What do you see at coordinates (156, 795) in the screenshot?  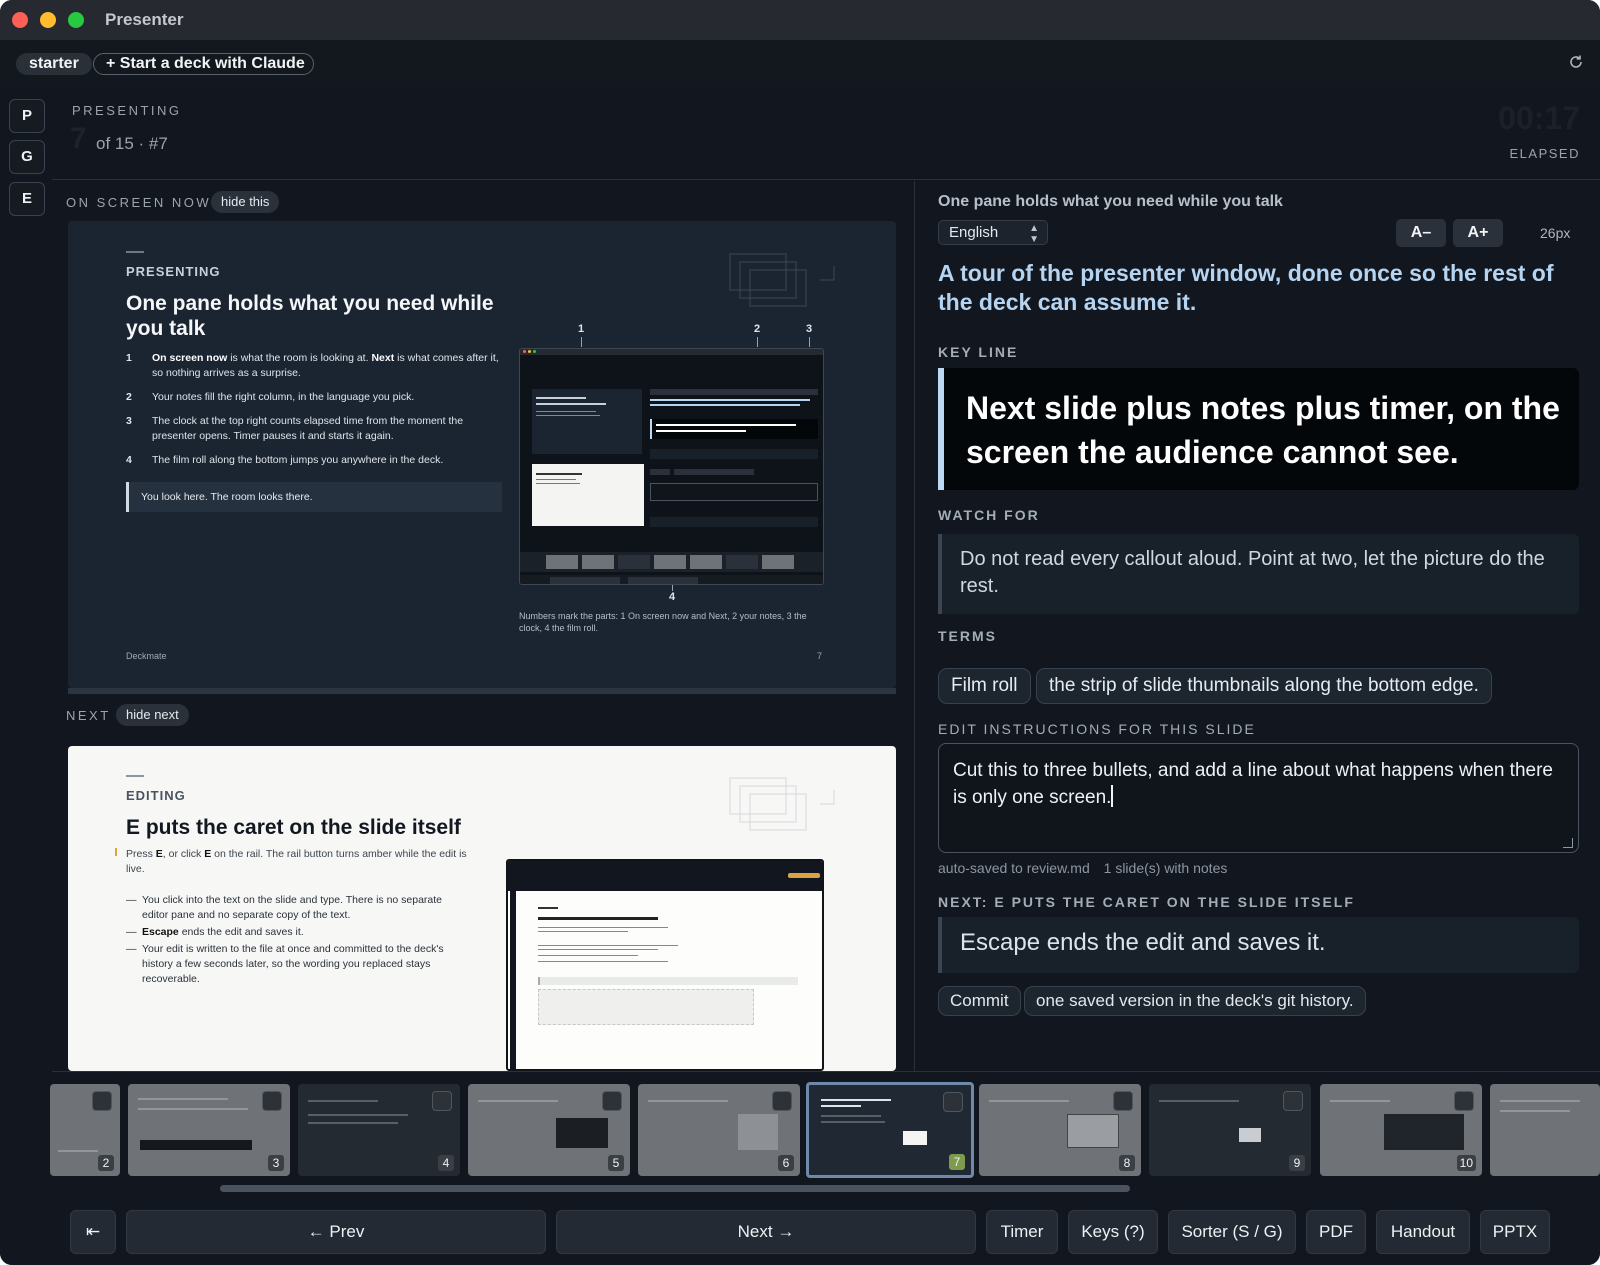 I see `slide-kicker: EDITING` at bounding box center [156, 795].